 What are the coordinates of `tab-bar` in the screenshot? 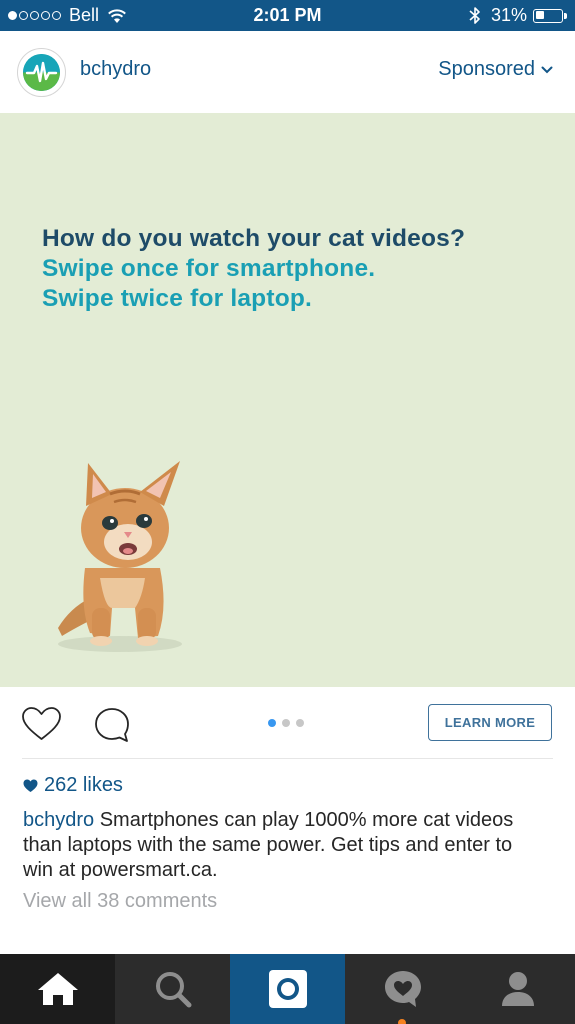 It's located at (287, 989).